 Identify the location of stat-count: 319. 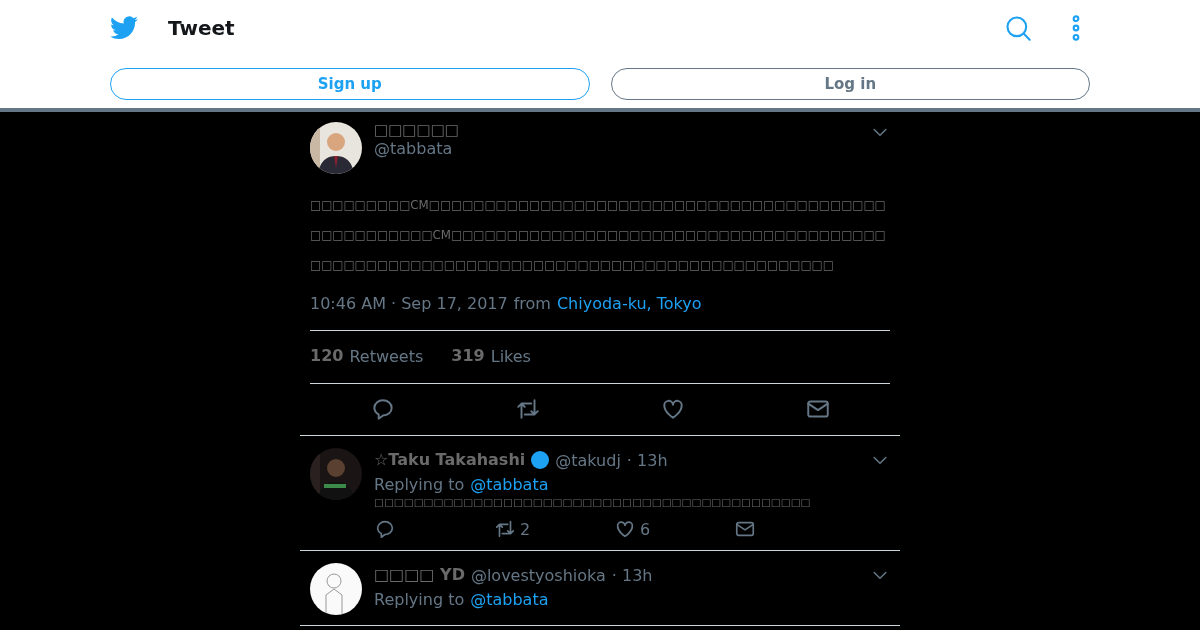
(468, 357).